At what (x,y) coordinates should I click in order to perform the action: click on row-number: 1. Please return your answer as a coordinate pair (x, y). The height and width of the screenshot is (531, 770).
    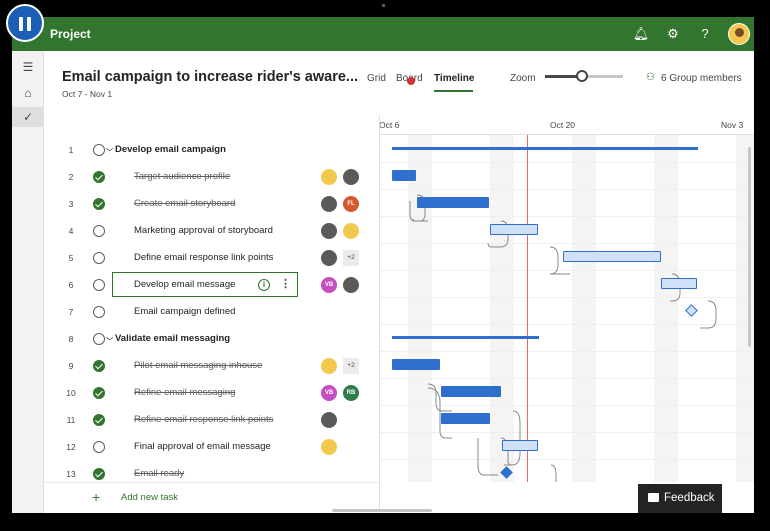
    Looking at the image, I should click on (71, 150).